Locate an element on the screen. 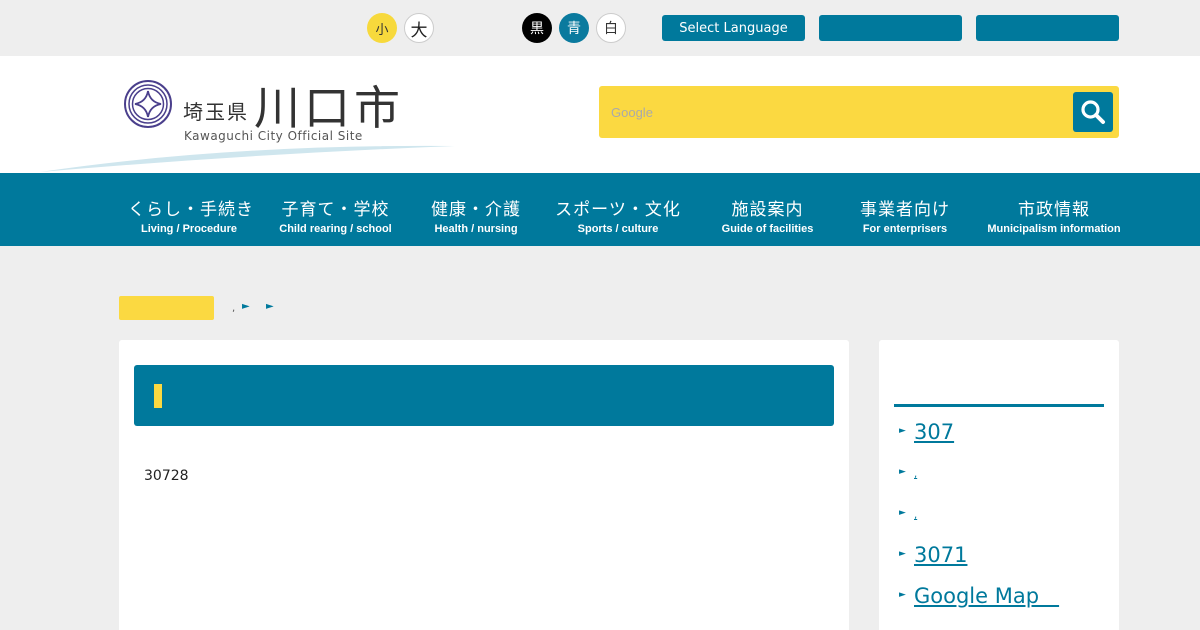 This screenshot has width=1200, height=630. nav-label-jp: 事業者向け is located at coordinates (905, 210).